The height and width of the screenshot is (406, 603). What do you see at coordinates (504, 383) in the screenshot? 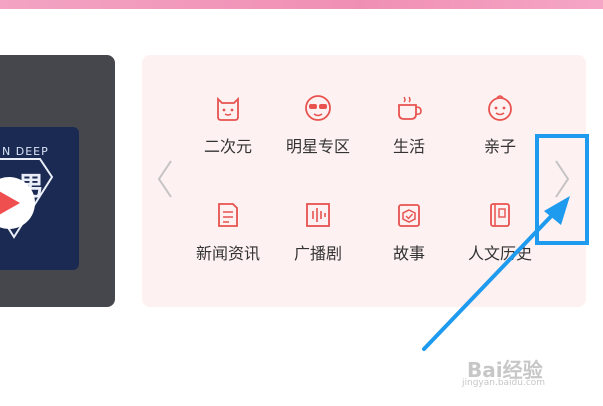
I see `watermark-url: jingyan.baidu.com` at bounding box center [504, 383].